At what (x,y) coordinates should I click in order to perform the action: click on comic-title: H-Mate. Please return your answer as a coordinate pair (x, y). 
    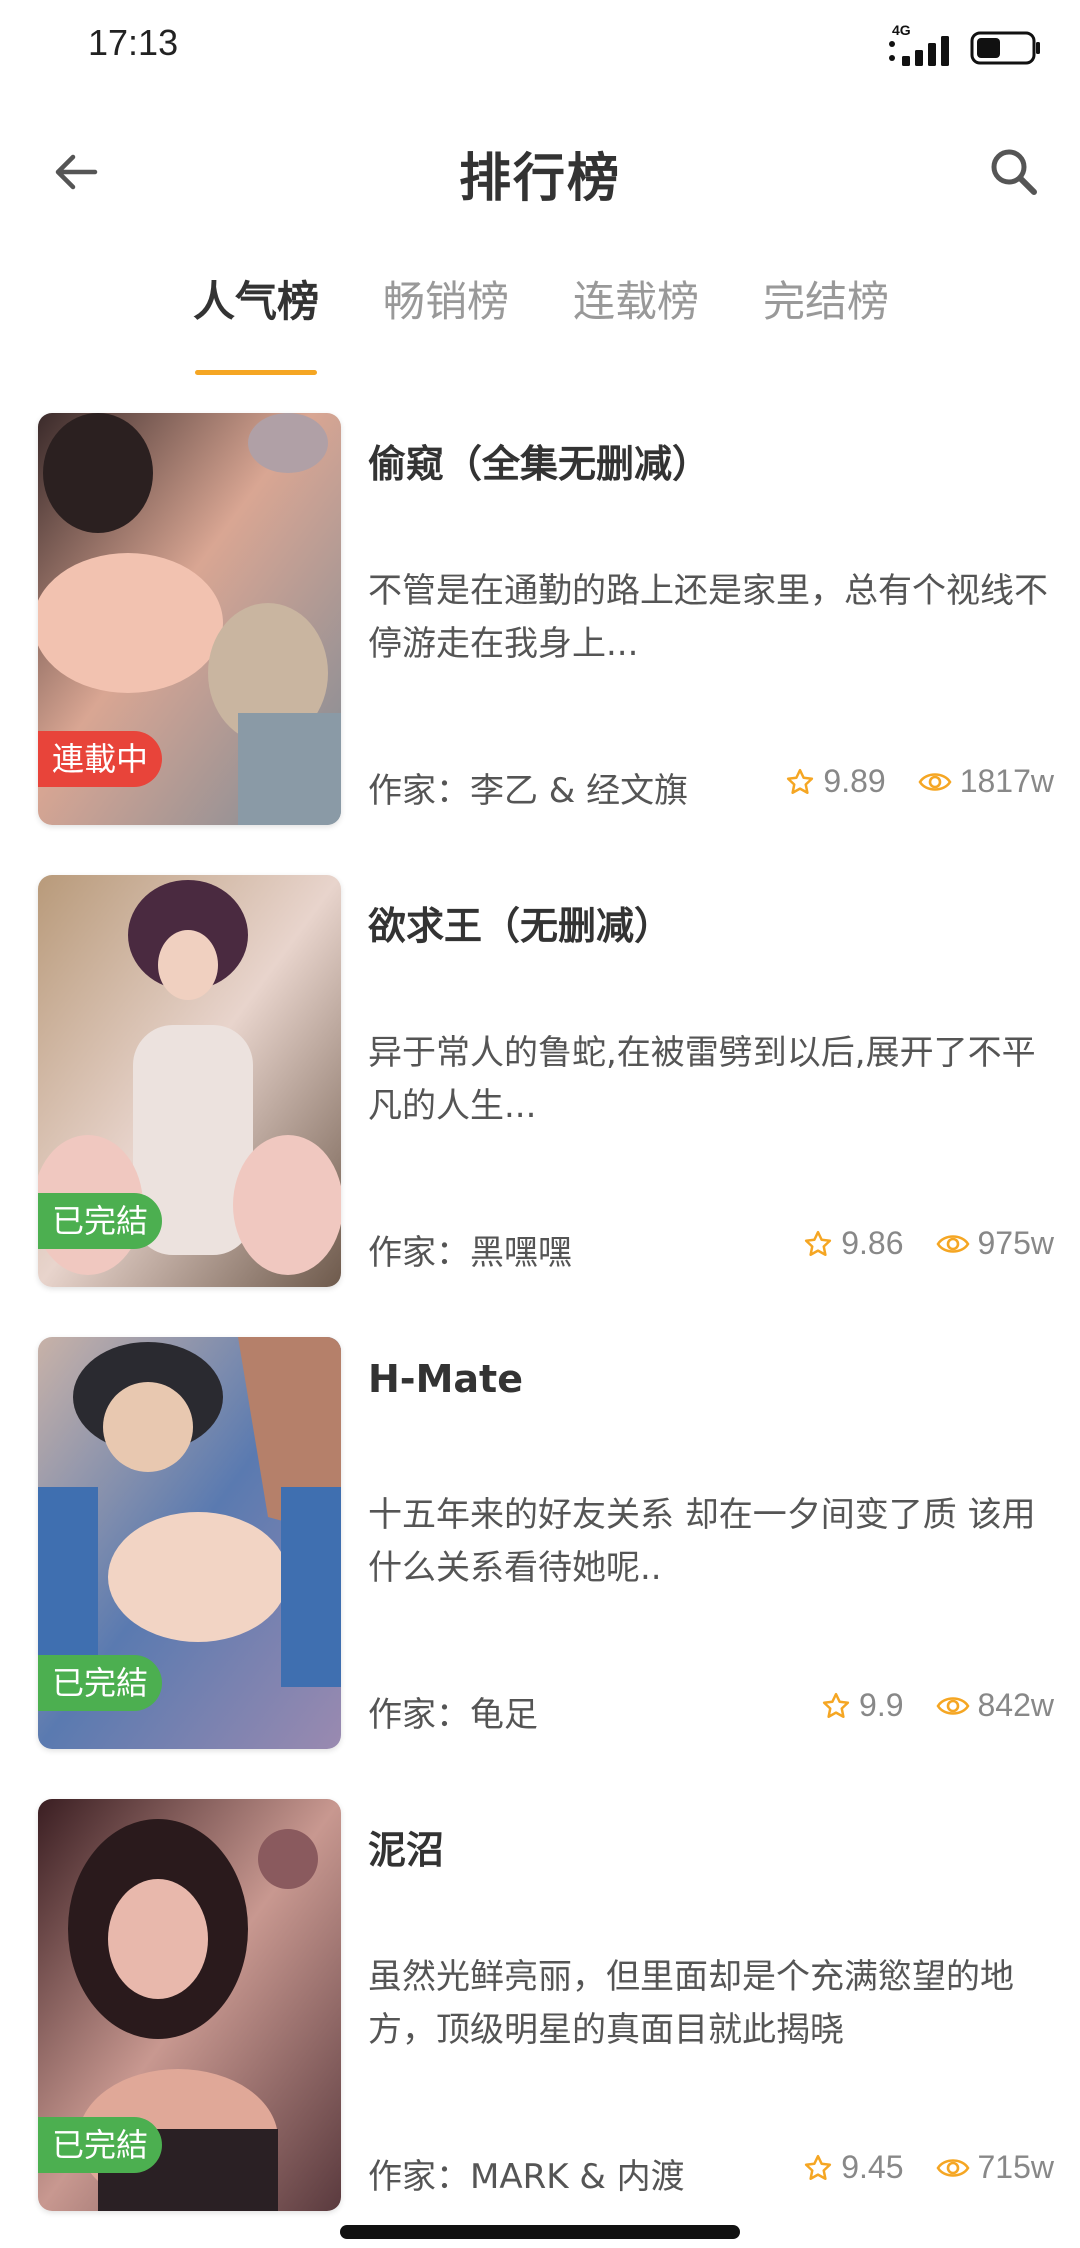
    Looking at the image, I should click on (445, 1379).